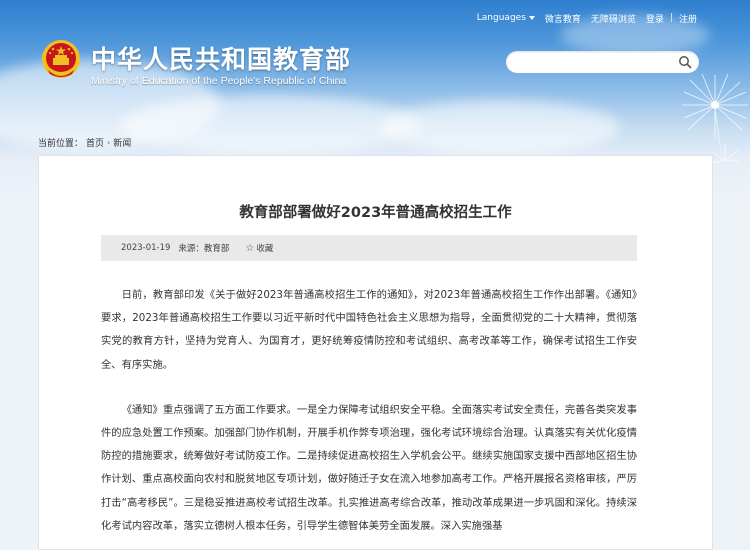 This screenshot has height=550, width=750. Describe the element at coordinates (95, 142) in the screenshot. I see `breadcrumb-home: 首页` at that location.